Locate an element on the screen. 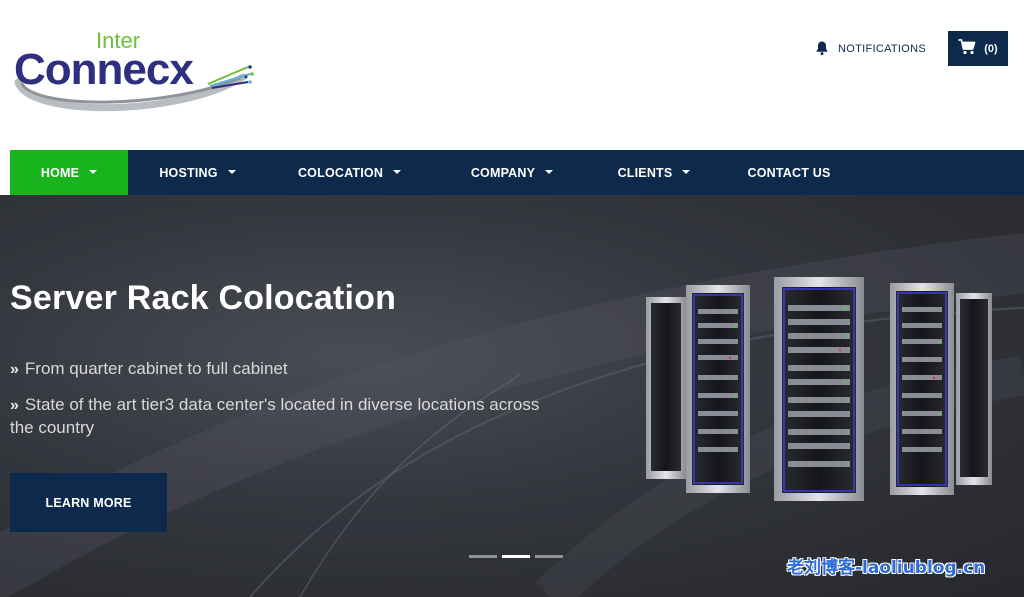  nav-colocation: COLOCATION is located at coordinates (349, 172).